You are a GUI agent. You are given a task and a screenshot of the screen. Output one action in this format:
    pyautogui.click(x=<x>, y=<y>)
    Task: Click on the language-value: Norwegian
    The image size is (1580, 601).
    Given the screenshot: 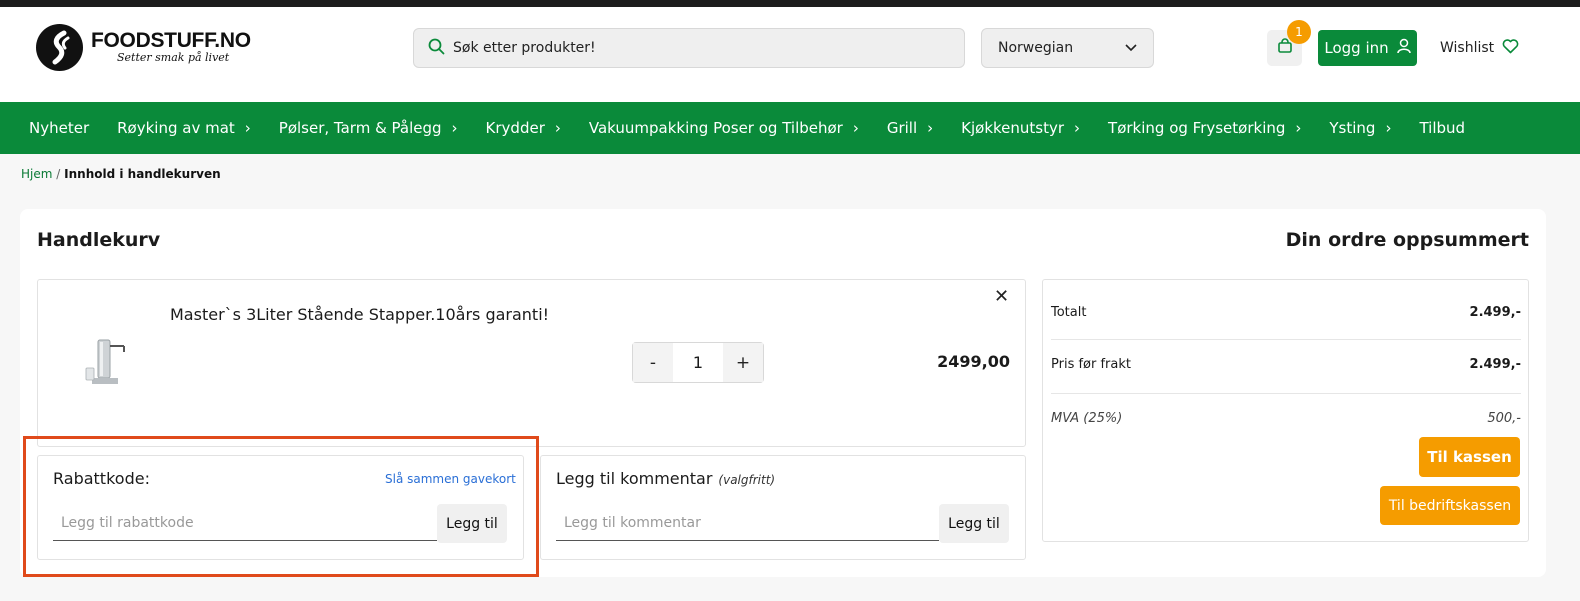 What is the action you would take?
    pyautogui.click(x=1036, y=48)
    